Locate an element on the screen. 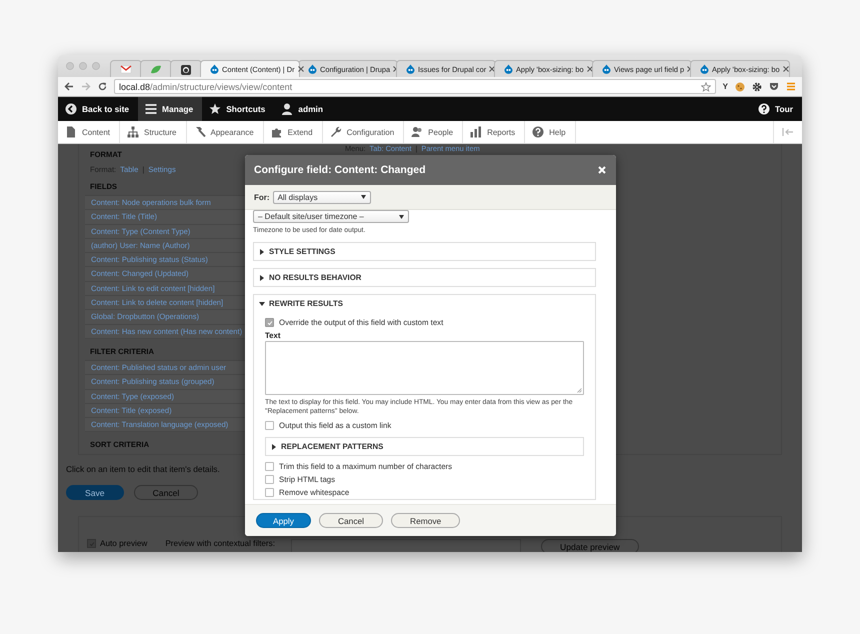  tray-item: Configuration is located at coordinates (363, 132).